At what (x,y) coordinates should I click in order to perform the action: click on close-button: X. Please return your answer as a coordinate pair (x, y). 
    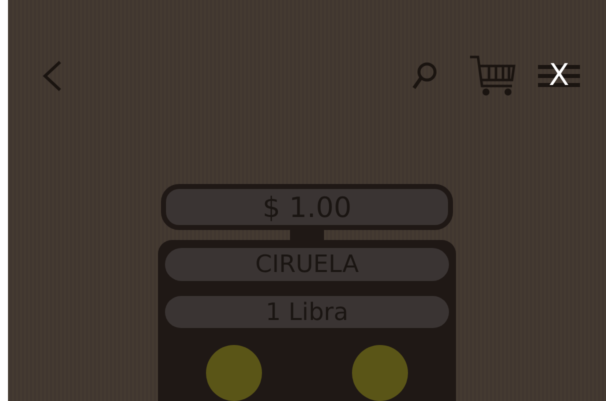
    Looking at the image, I should click on (559, 76).